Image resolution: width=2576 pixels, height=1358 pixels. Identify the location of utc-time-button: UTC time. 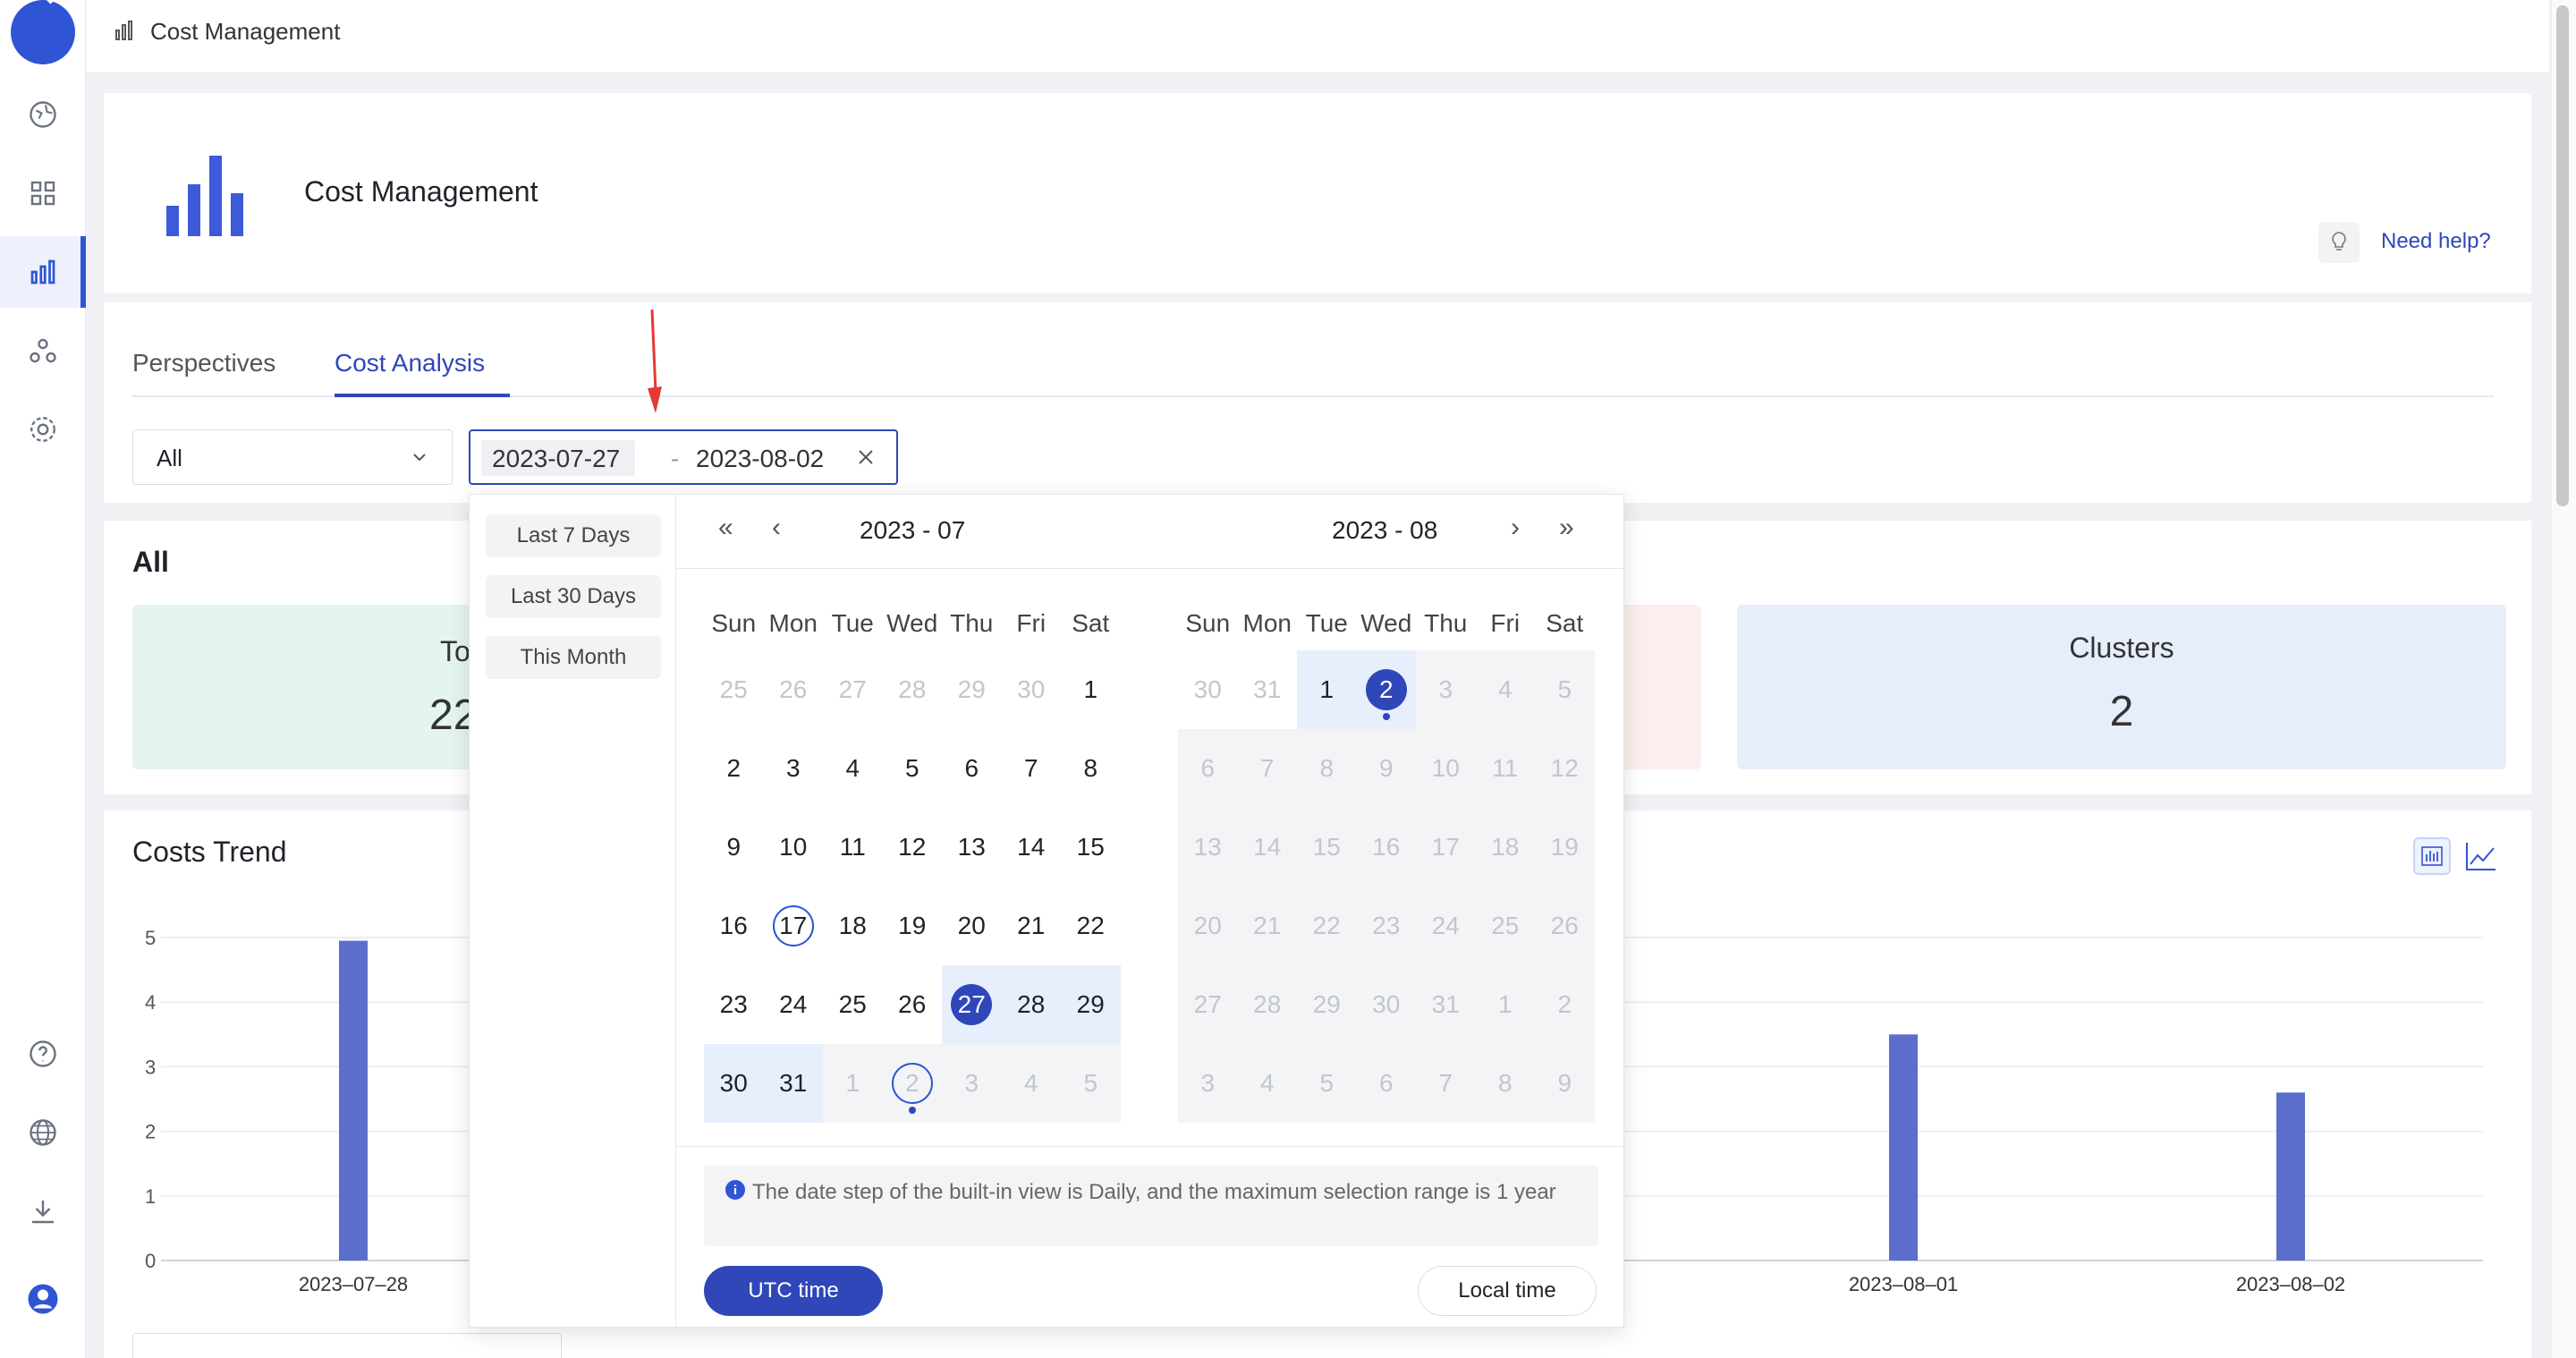
(793, 1291).